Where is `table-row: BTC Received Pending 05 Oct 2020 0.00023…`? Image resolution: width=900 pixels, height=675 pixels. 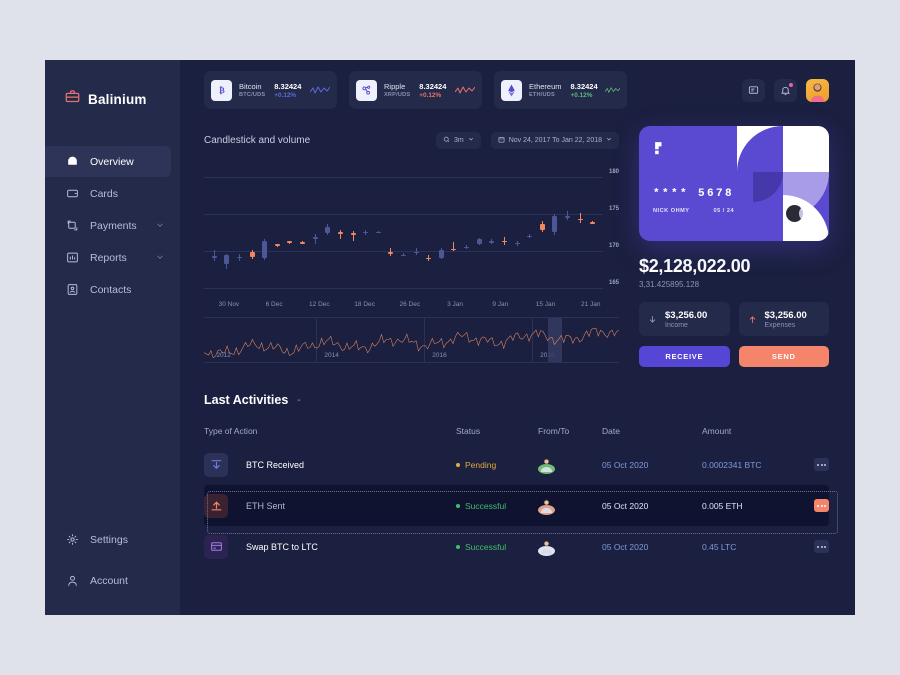
table-row: BTC Received Pending 05 Oct 2020 0.00023… is located at coordinates (516, 464).